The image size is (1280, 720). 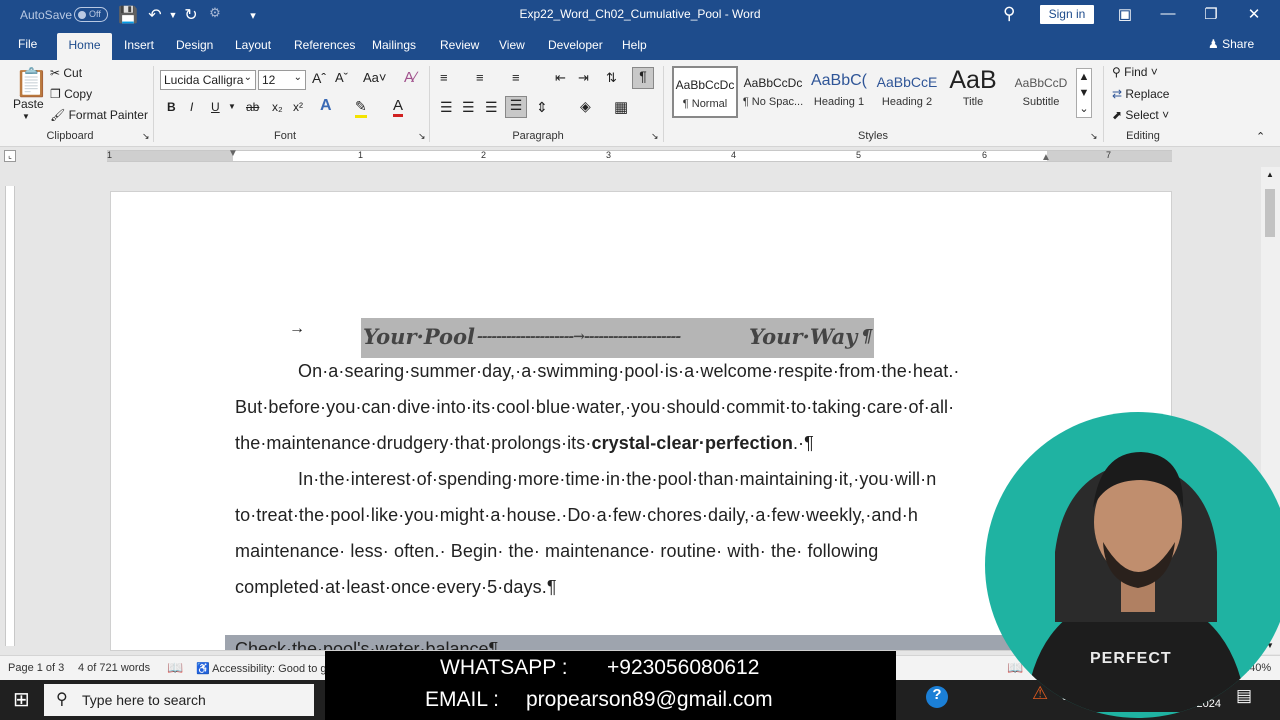 I want to click on replace-button: ⇄ Replace, so click(x=1140, y=94).